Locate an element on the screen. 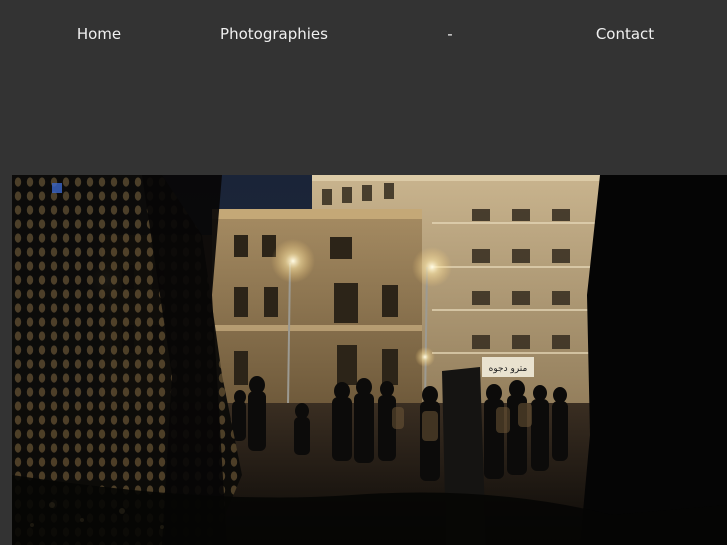 The height and width of the screenshot is (545, 727). nav-contact-link: Contact is located at coordinates (625, 34).